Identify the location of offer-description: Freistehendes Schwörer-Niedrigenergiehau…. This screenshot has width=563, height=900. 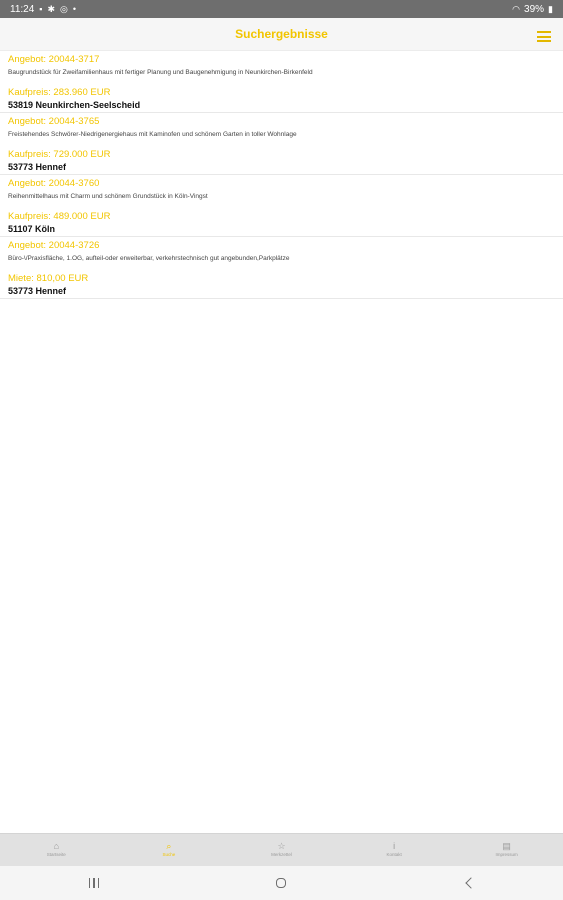
(152, 134).